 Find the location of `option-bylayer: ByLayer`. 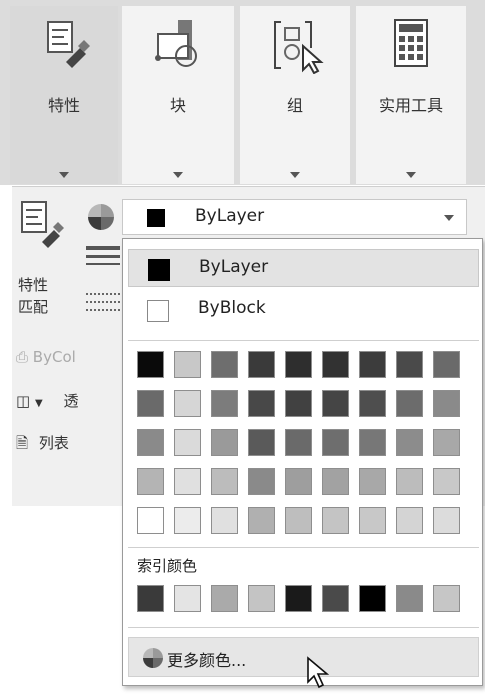

option-bylayer: ByLayer is located at coordinates (303, 268).